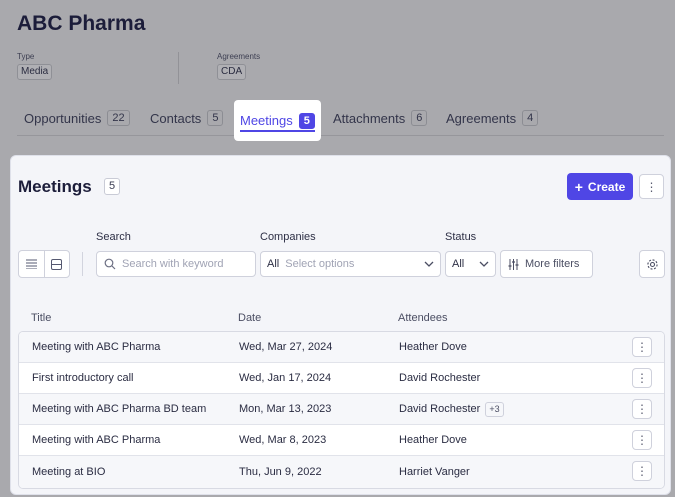 This screenshot has width=675, height=497. What do you see at coordinates (266, 120) in the screenshot?
I see `tab-label: Meetings` at bounding box center [266, 120].